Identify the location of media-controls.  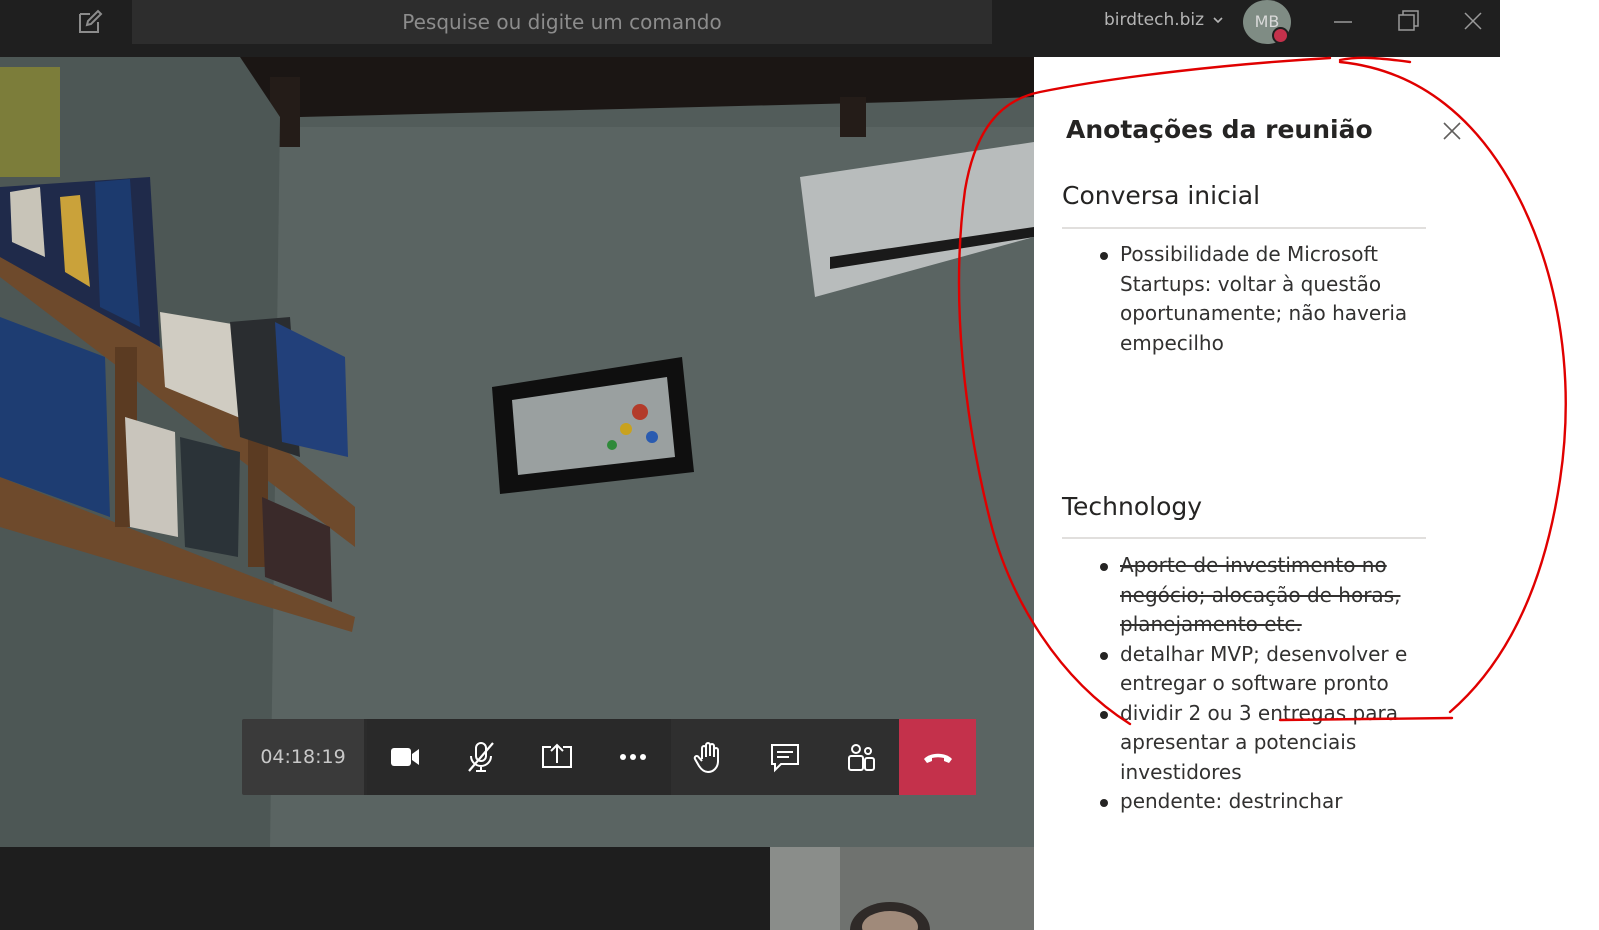
(519, 757).